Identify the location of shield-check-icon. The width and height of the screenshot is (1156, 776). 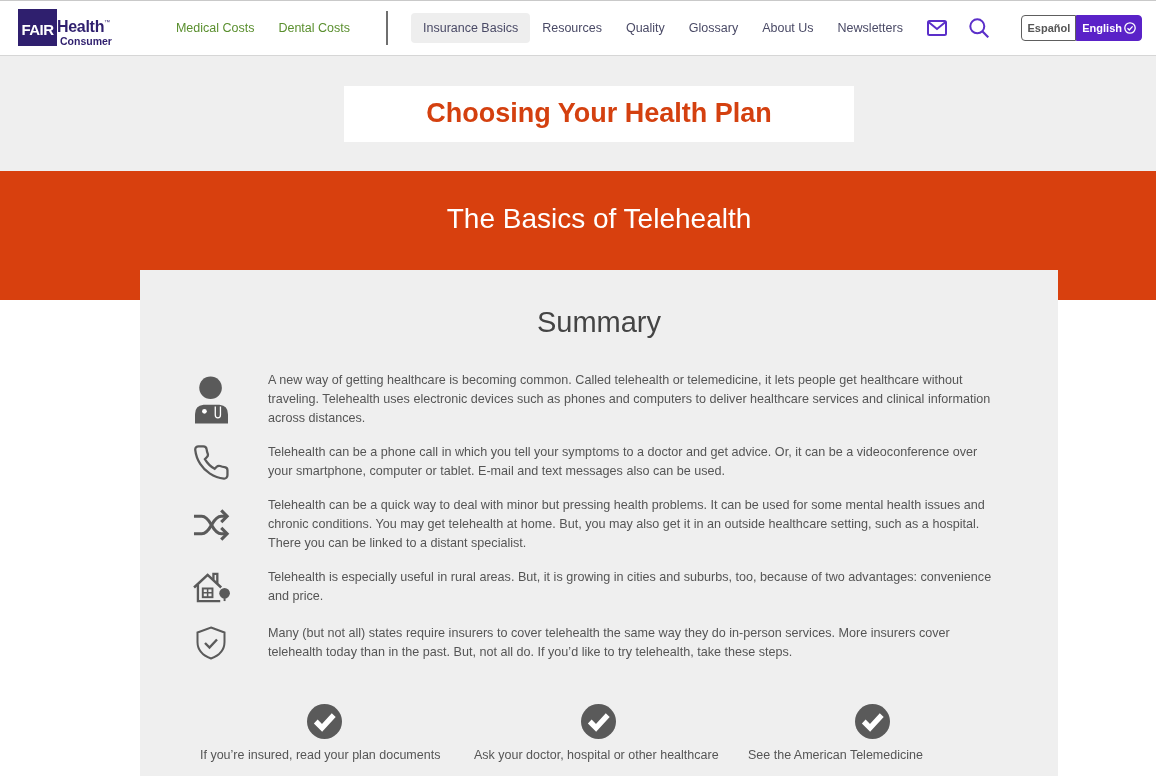
(211, 643).